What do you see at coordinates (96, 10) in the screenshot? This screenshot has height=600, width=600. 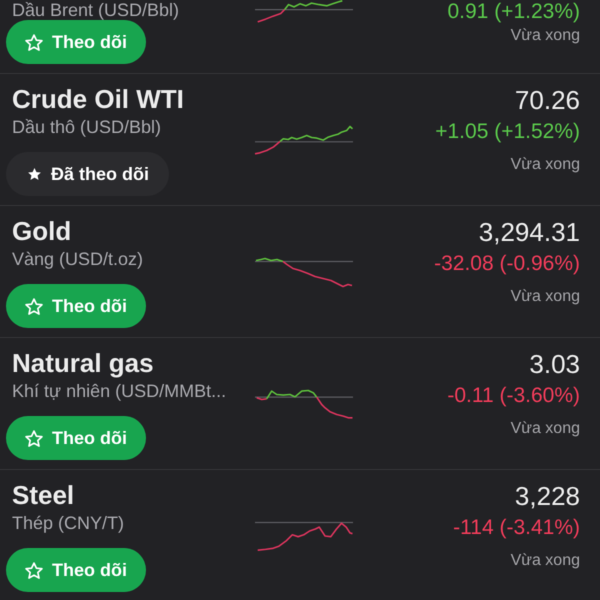 I see `commodity-unit: Dầu Brent (USD/Bbl)` at bounding box center [96, 10].